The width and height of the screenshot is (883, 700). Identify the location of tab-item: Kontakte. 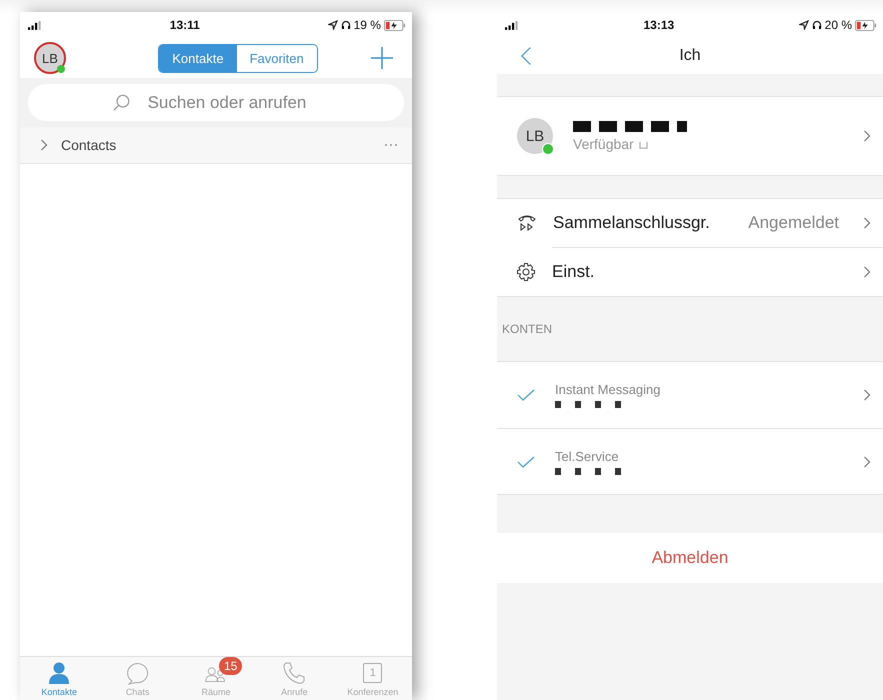
(59, 678).